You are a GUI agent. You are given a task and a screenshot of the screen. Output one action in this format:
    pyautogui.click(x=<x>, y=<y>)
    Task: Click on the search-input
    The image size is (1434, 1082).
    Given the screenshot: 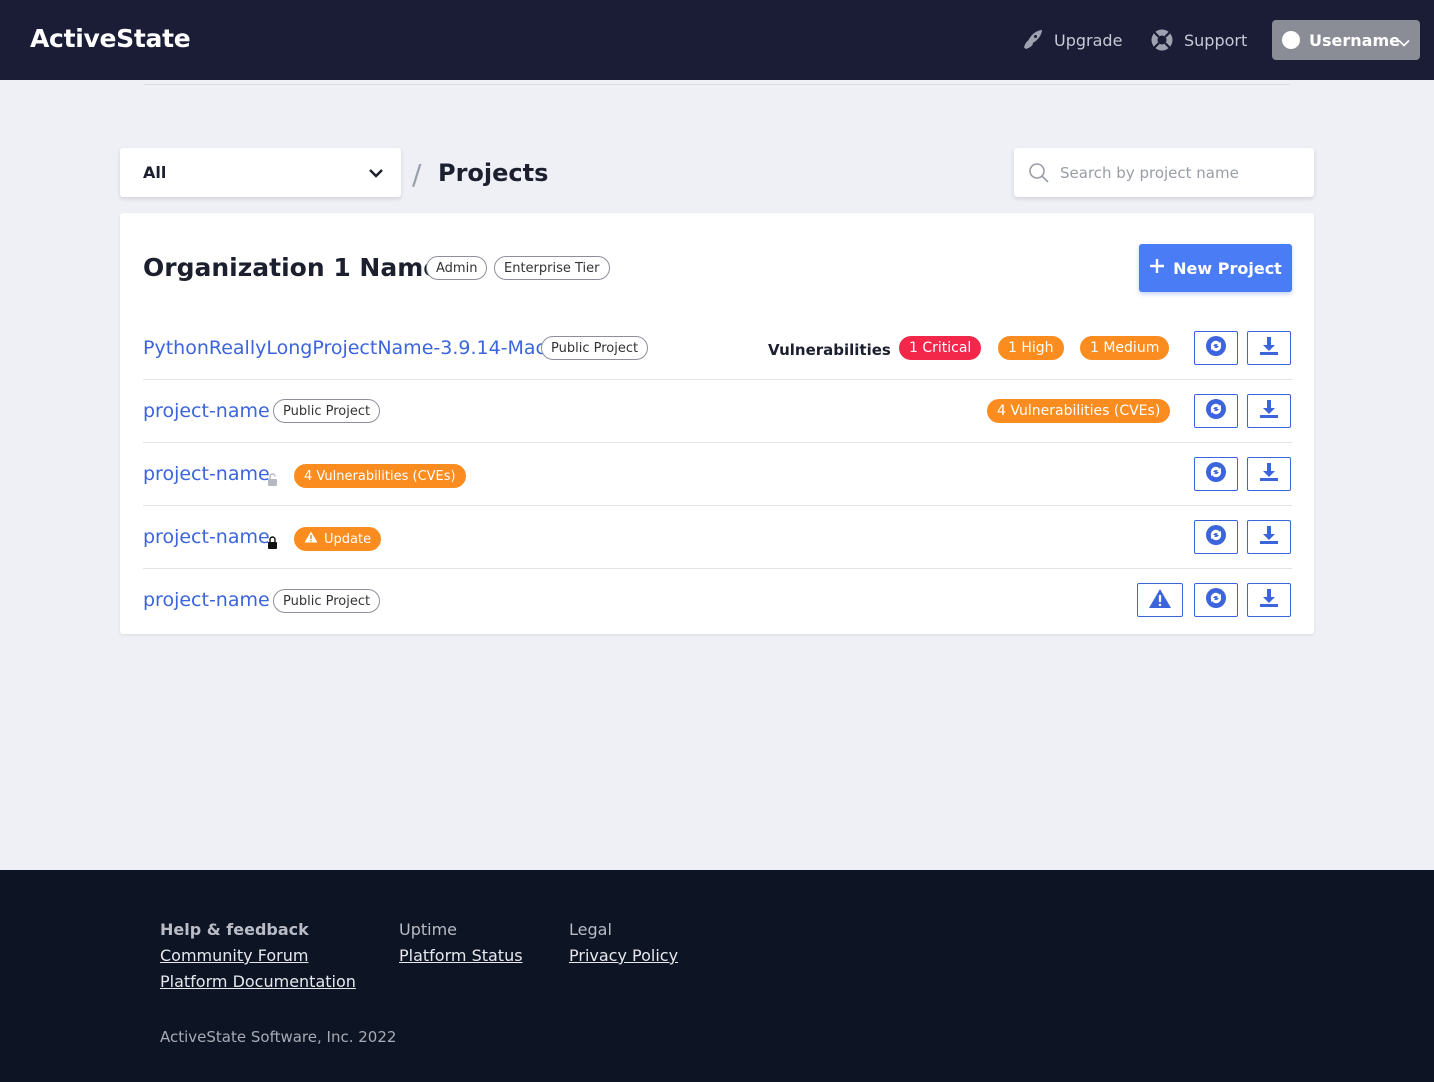 What is the action you would take?
    pyautogui.click(x=1180, y=172)
    